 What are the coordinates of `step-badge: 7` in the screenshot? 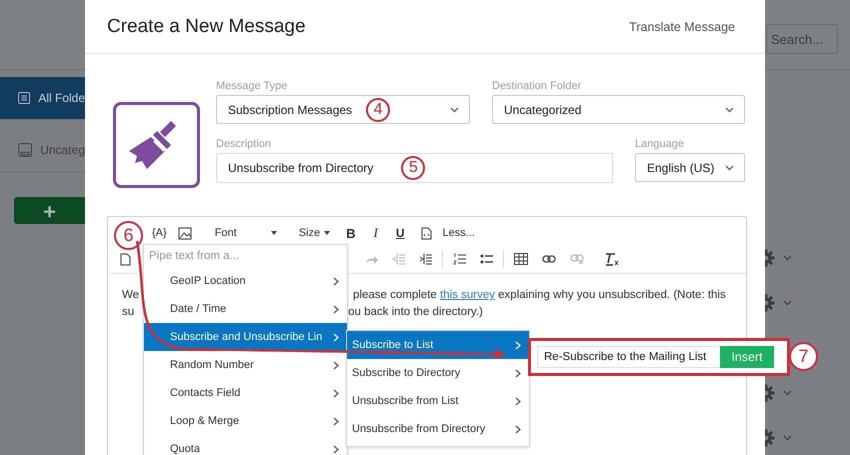 It's located at (803, 356).